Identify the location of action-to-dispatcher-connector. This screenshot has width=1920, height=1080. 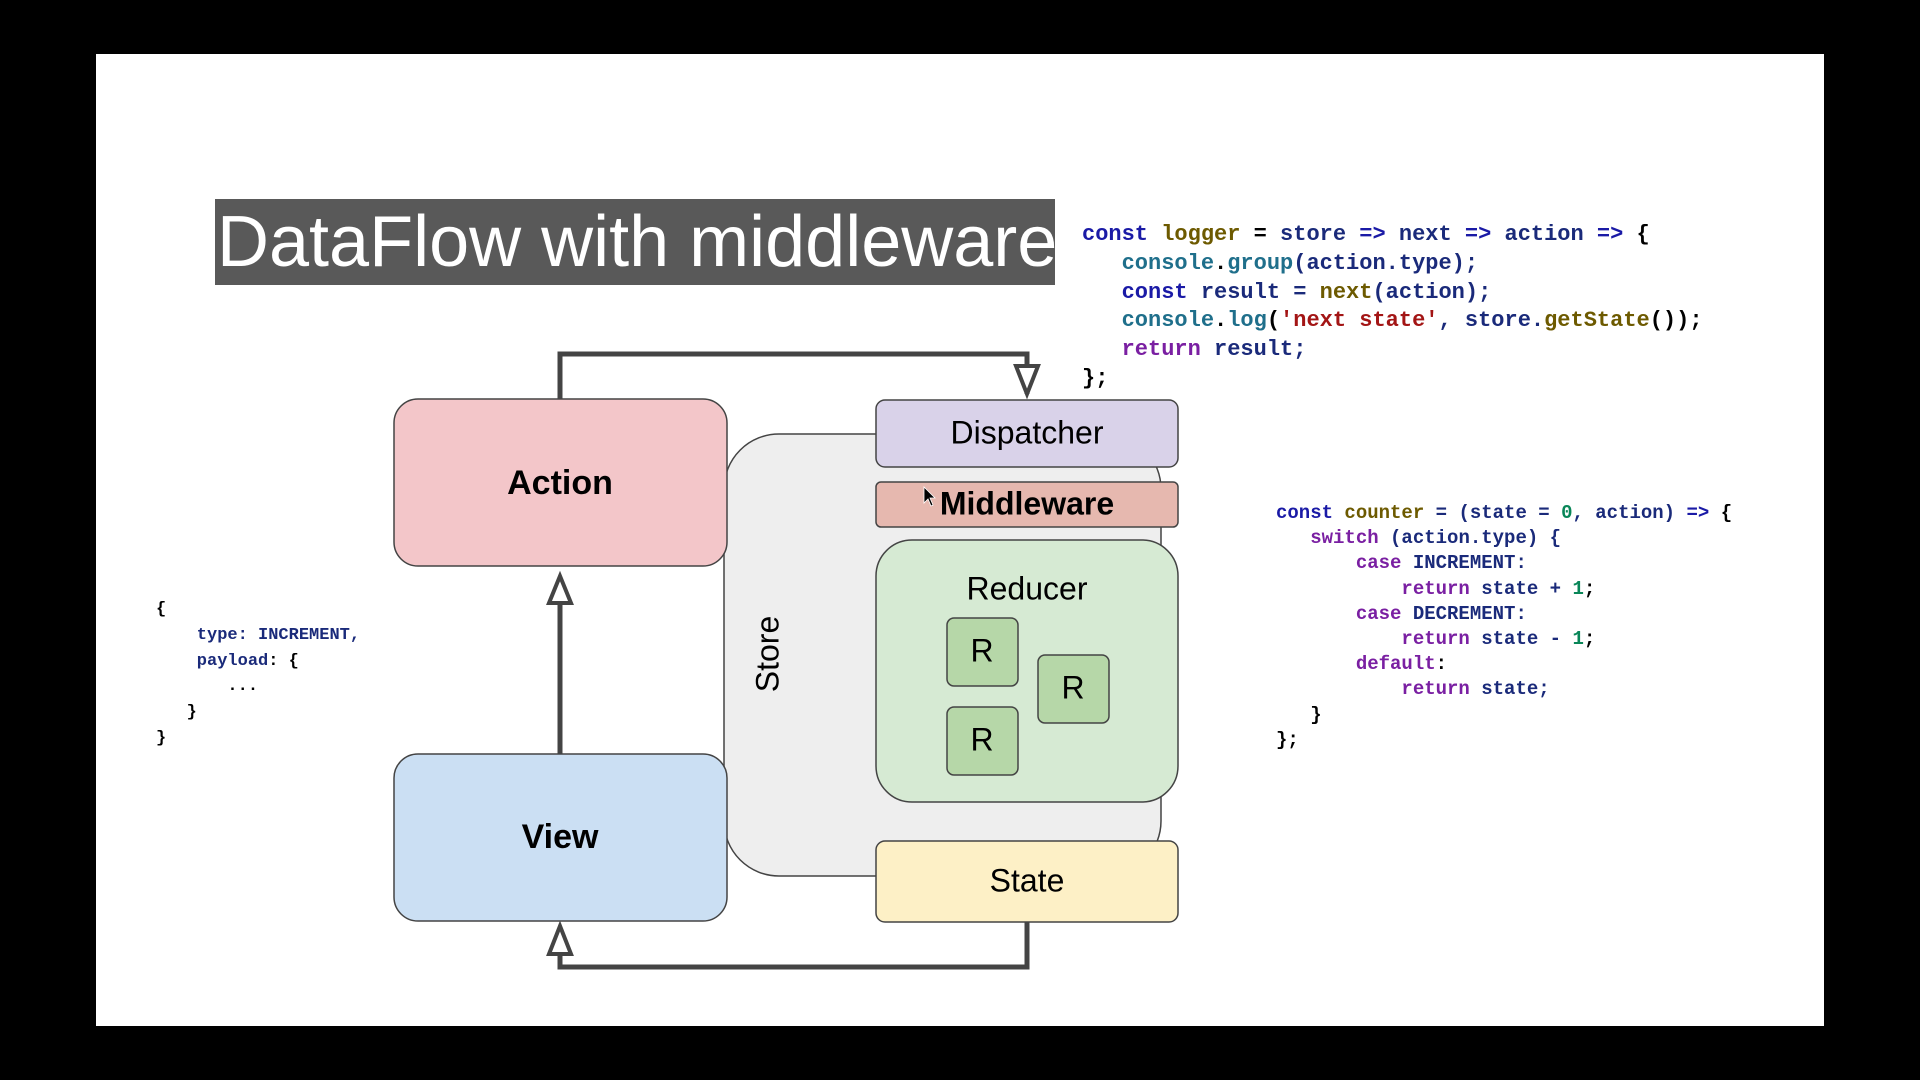
(793, 375).